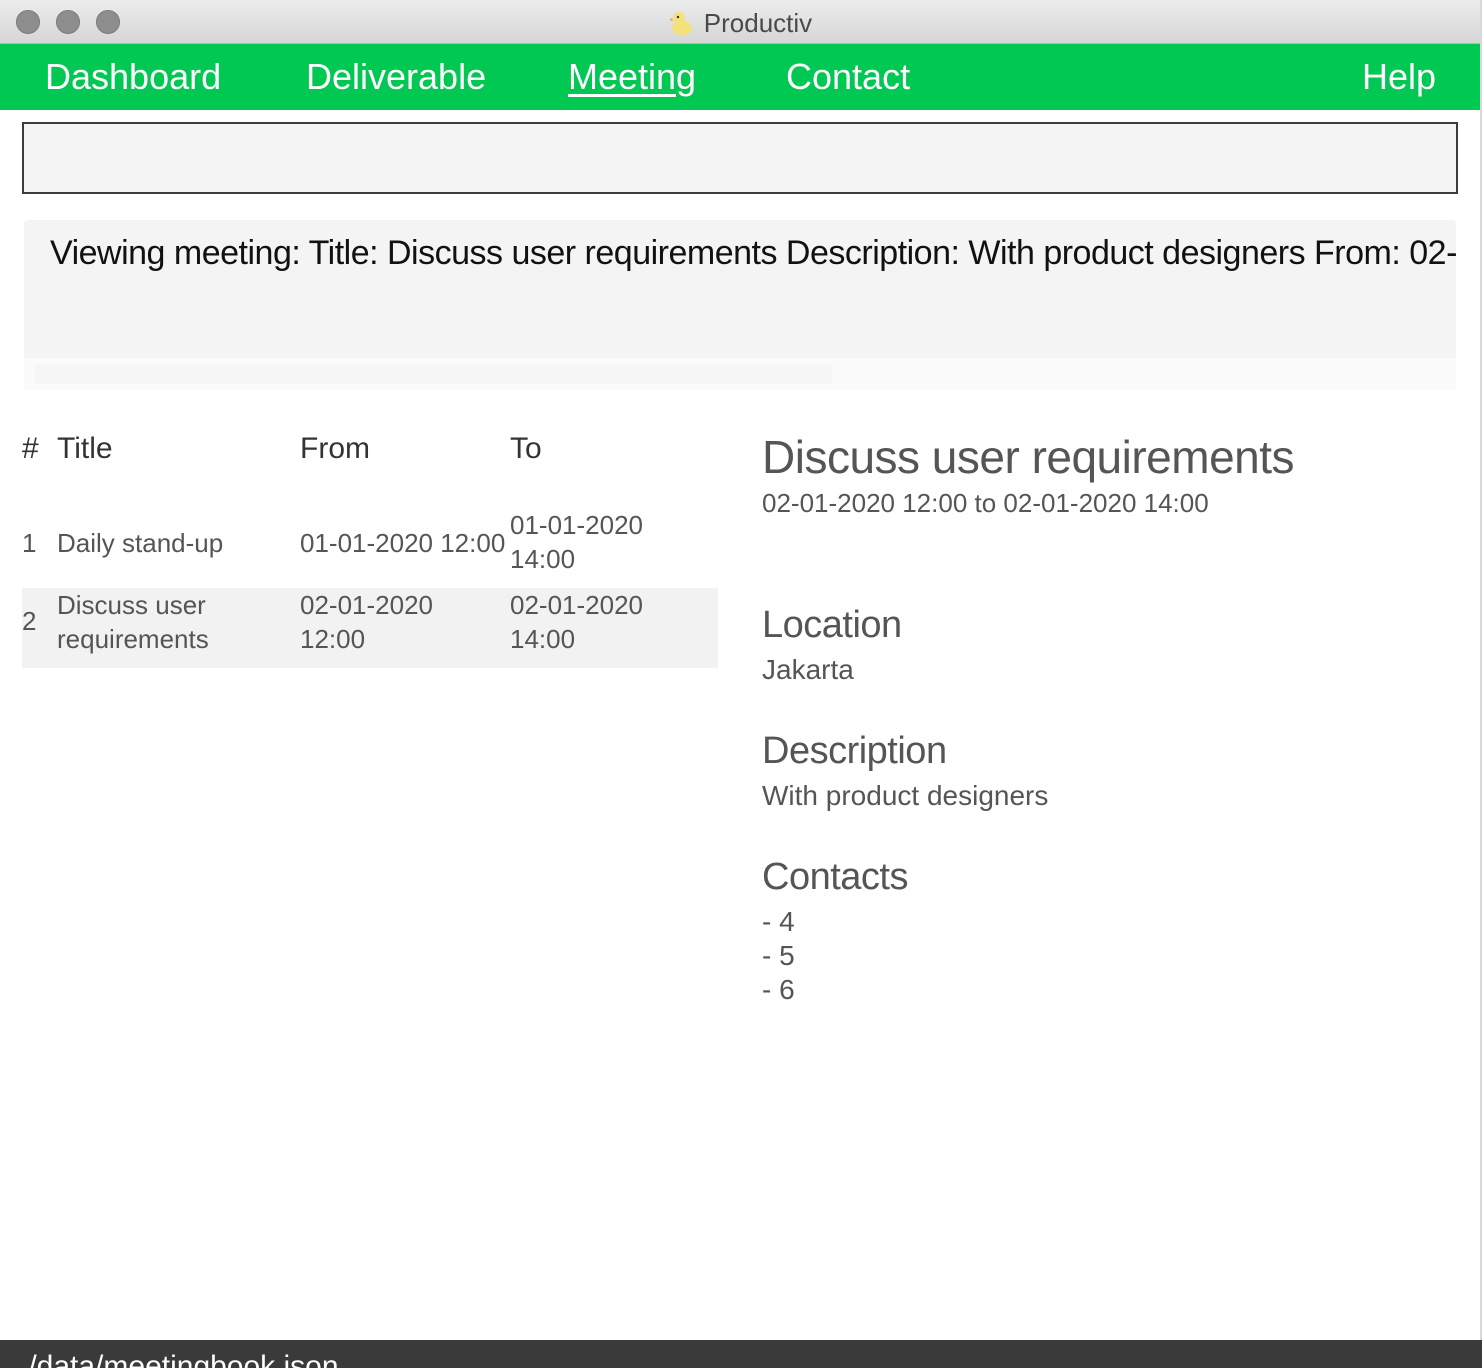 The image size is (1482, 1368). I want to click on row-title-line2: requirements, so click(133, 639).